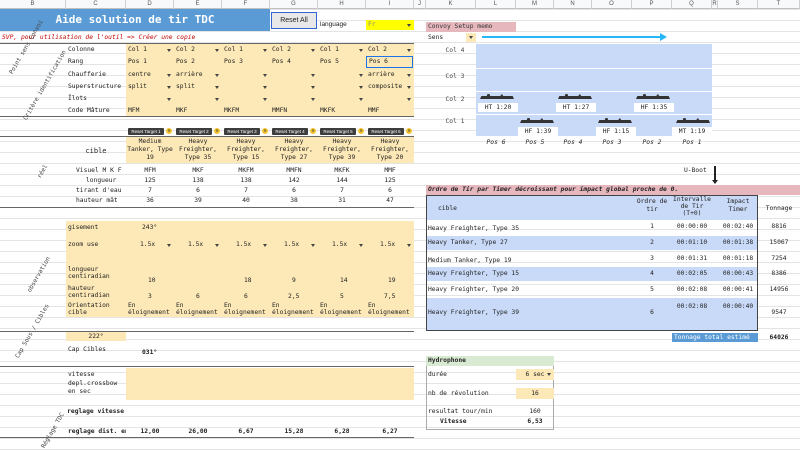  I want to click on zoom-select-3: 1.5x, so click(251, 245).